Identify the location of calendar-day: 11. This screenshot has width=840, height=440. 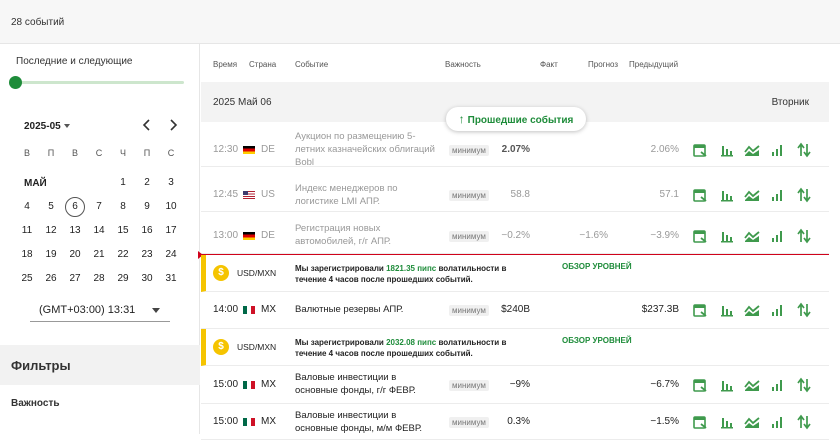
(27, 231).